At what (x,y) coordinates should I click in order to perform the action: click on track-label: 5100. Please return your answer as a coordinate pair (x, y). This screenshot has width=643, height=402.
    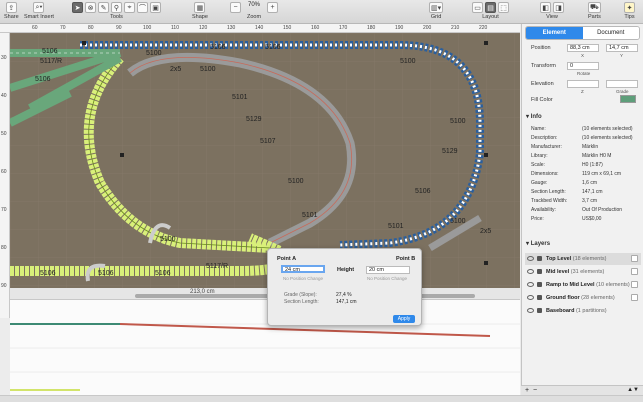
    Looking at the image, I should click on (408, 61).